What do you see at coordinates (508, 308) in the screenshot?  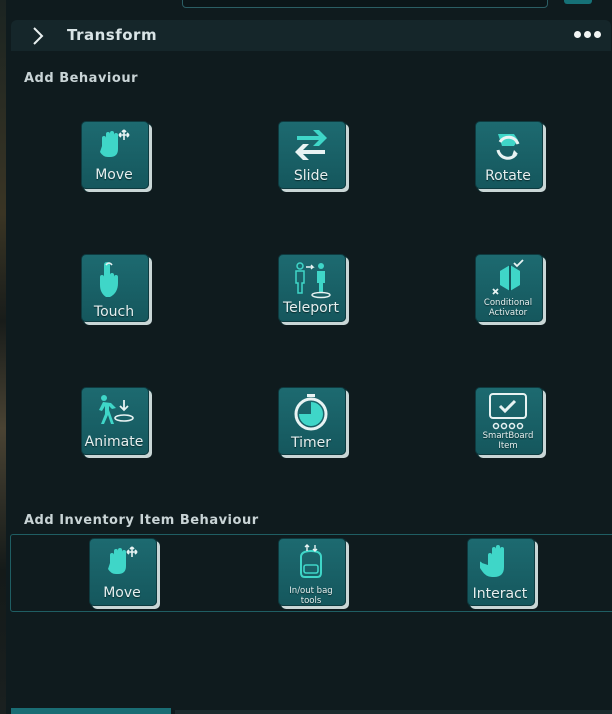 I see `tile-label: Conditional Activator` at bounding box center [508, 308].